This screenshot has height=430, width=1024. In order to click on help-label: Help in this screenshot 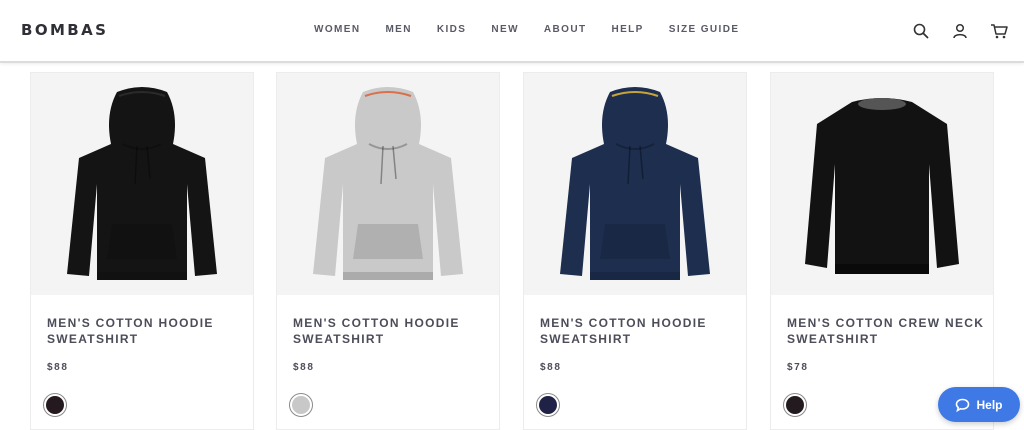, I will do `click(989, 404)`.